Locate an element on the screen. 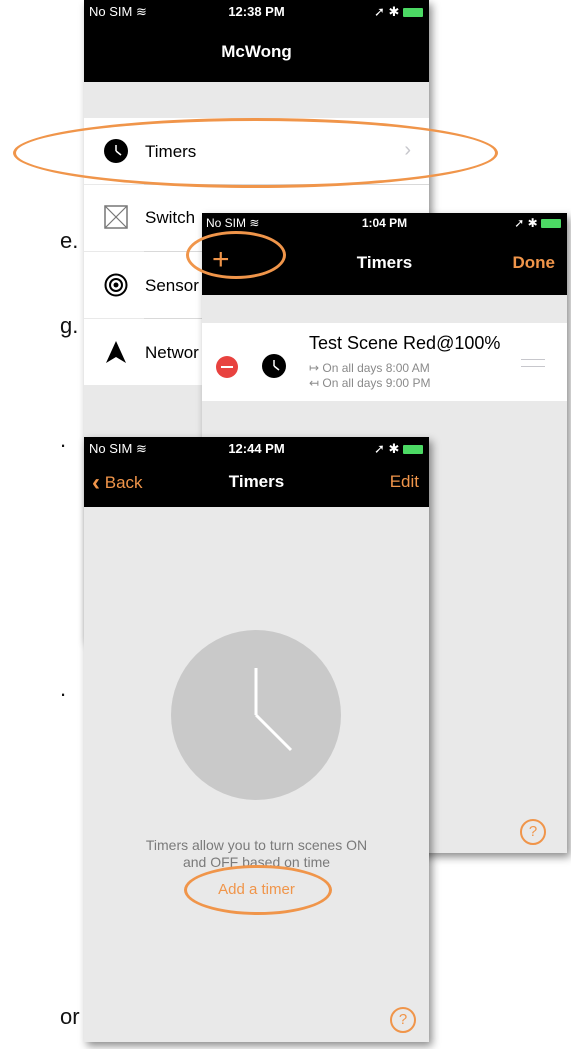 The width and height of the screenshot is (571, 1049). description-line-2: and OFF based on time is located at coordinates (256, 862).